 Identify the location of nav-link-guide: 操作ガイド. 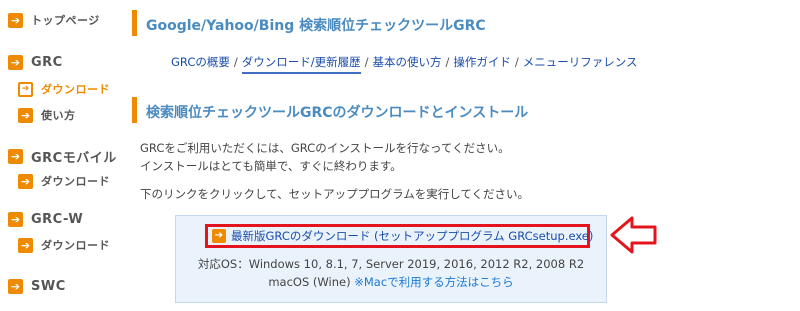
(482, 62).